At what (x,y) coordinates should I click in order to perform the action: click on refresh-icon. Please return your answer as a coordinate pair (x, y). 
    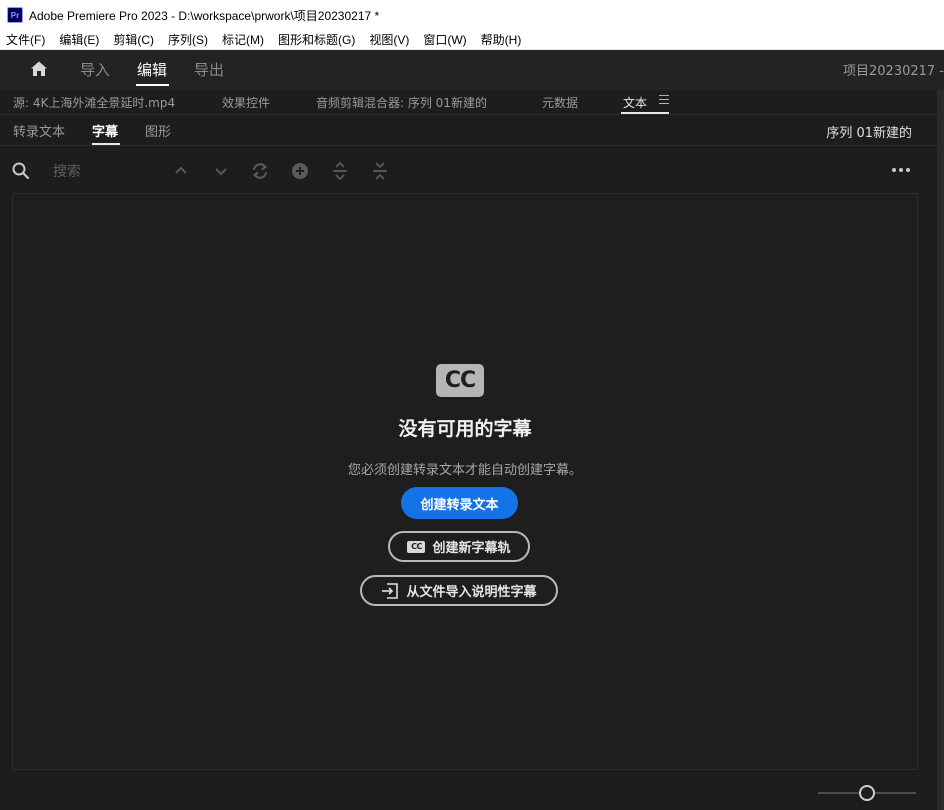
    Looking at the image, I should click on (260, 171).